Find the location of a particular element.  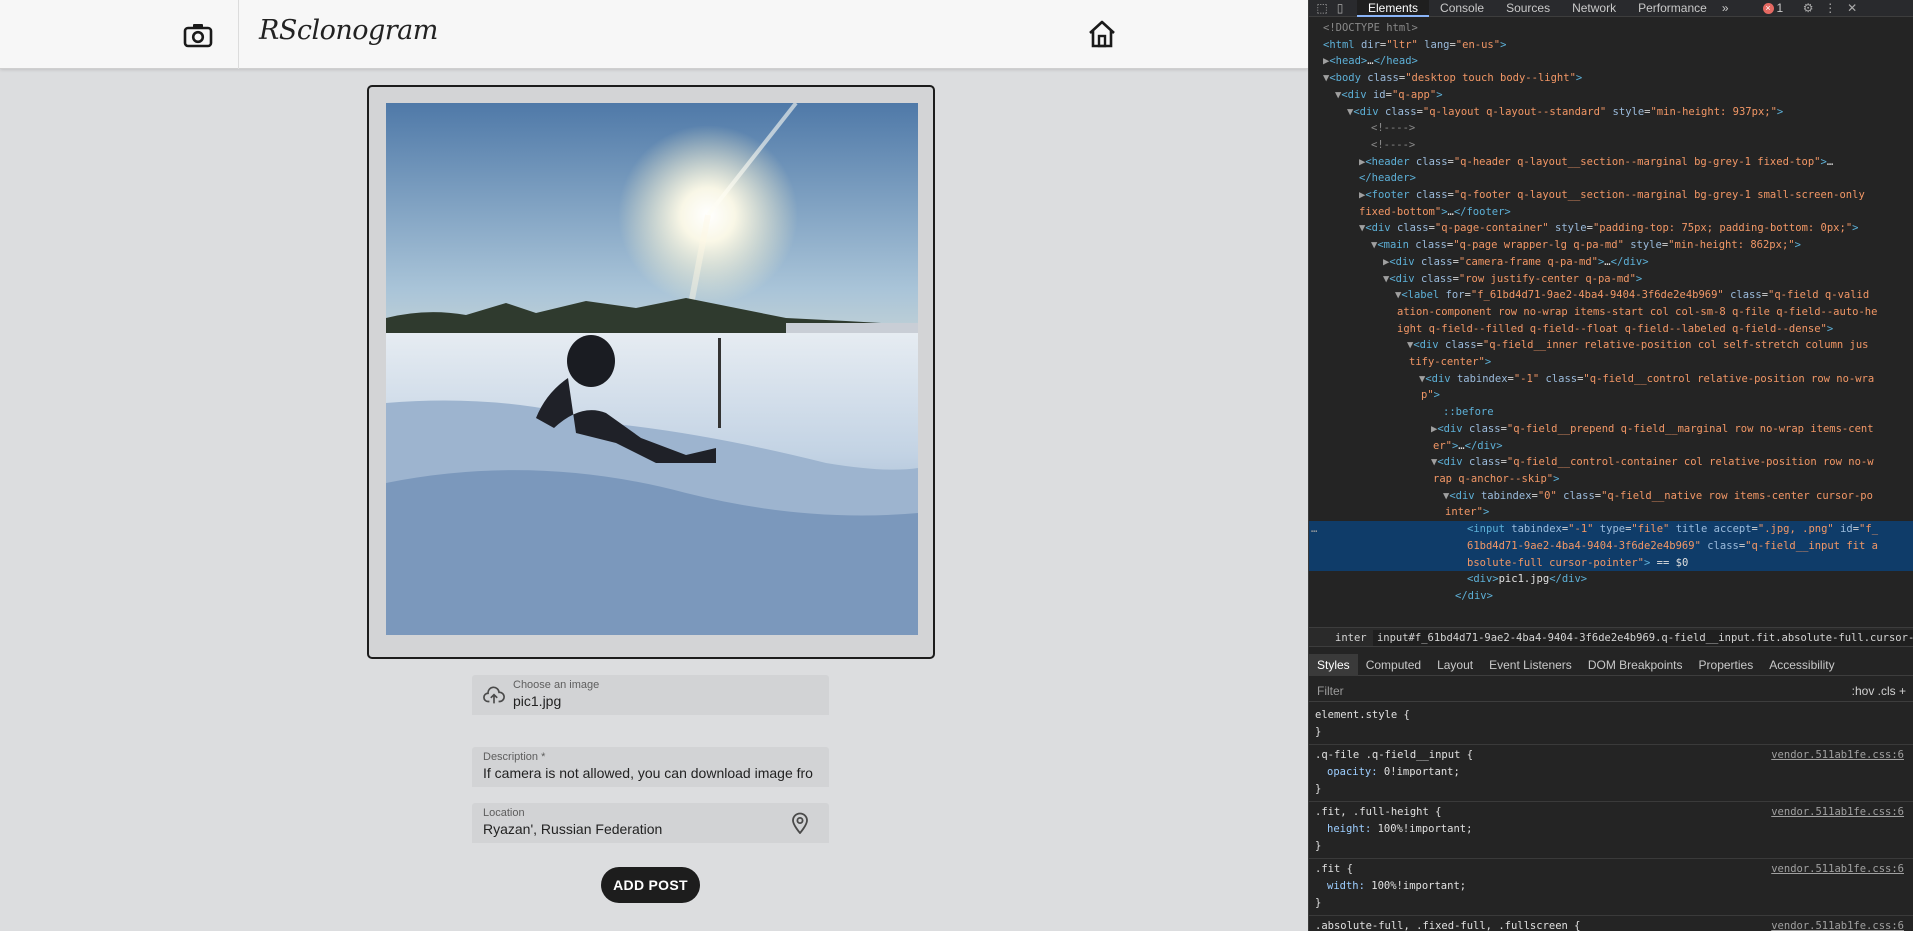

tab-layout: Layout is located at coordinates (1455, 665).